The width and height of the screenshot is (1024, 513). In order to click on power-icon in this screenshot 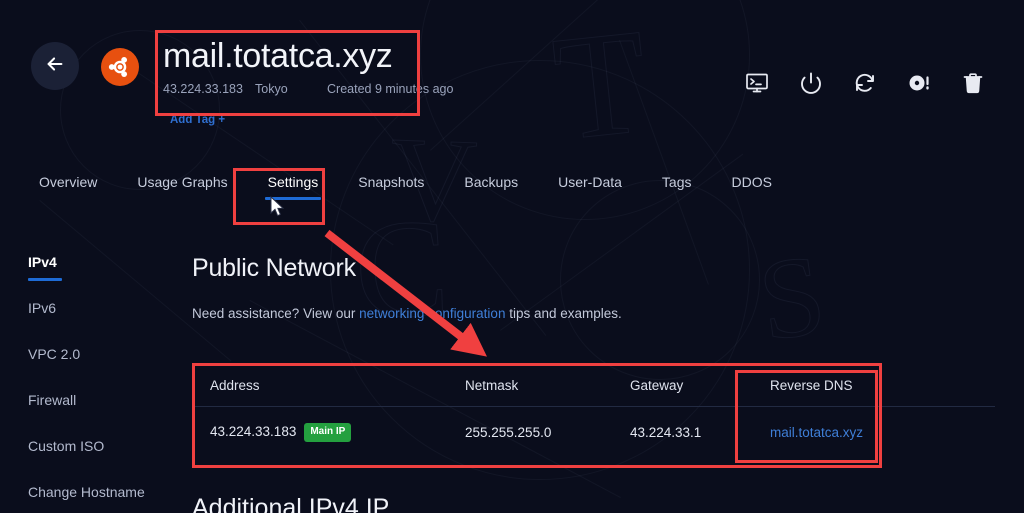, I will do `click(811, 83)`.